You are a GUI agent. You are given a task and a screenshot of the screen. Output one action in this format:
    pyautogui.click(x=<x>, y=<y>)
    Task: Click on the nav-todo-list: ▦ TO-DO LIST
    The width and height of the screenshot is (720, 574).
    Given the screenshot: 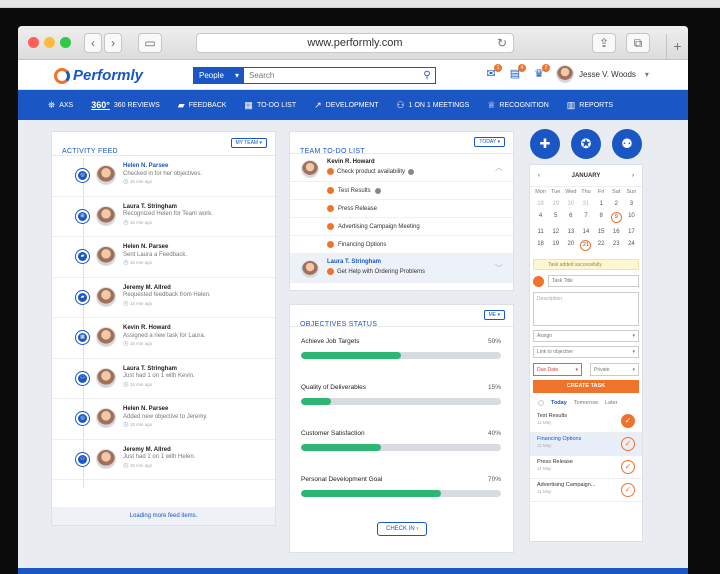 What is the action you would take?
    pyautogui.click(x=270, y=105)
    